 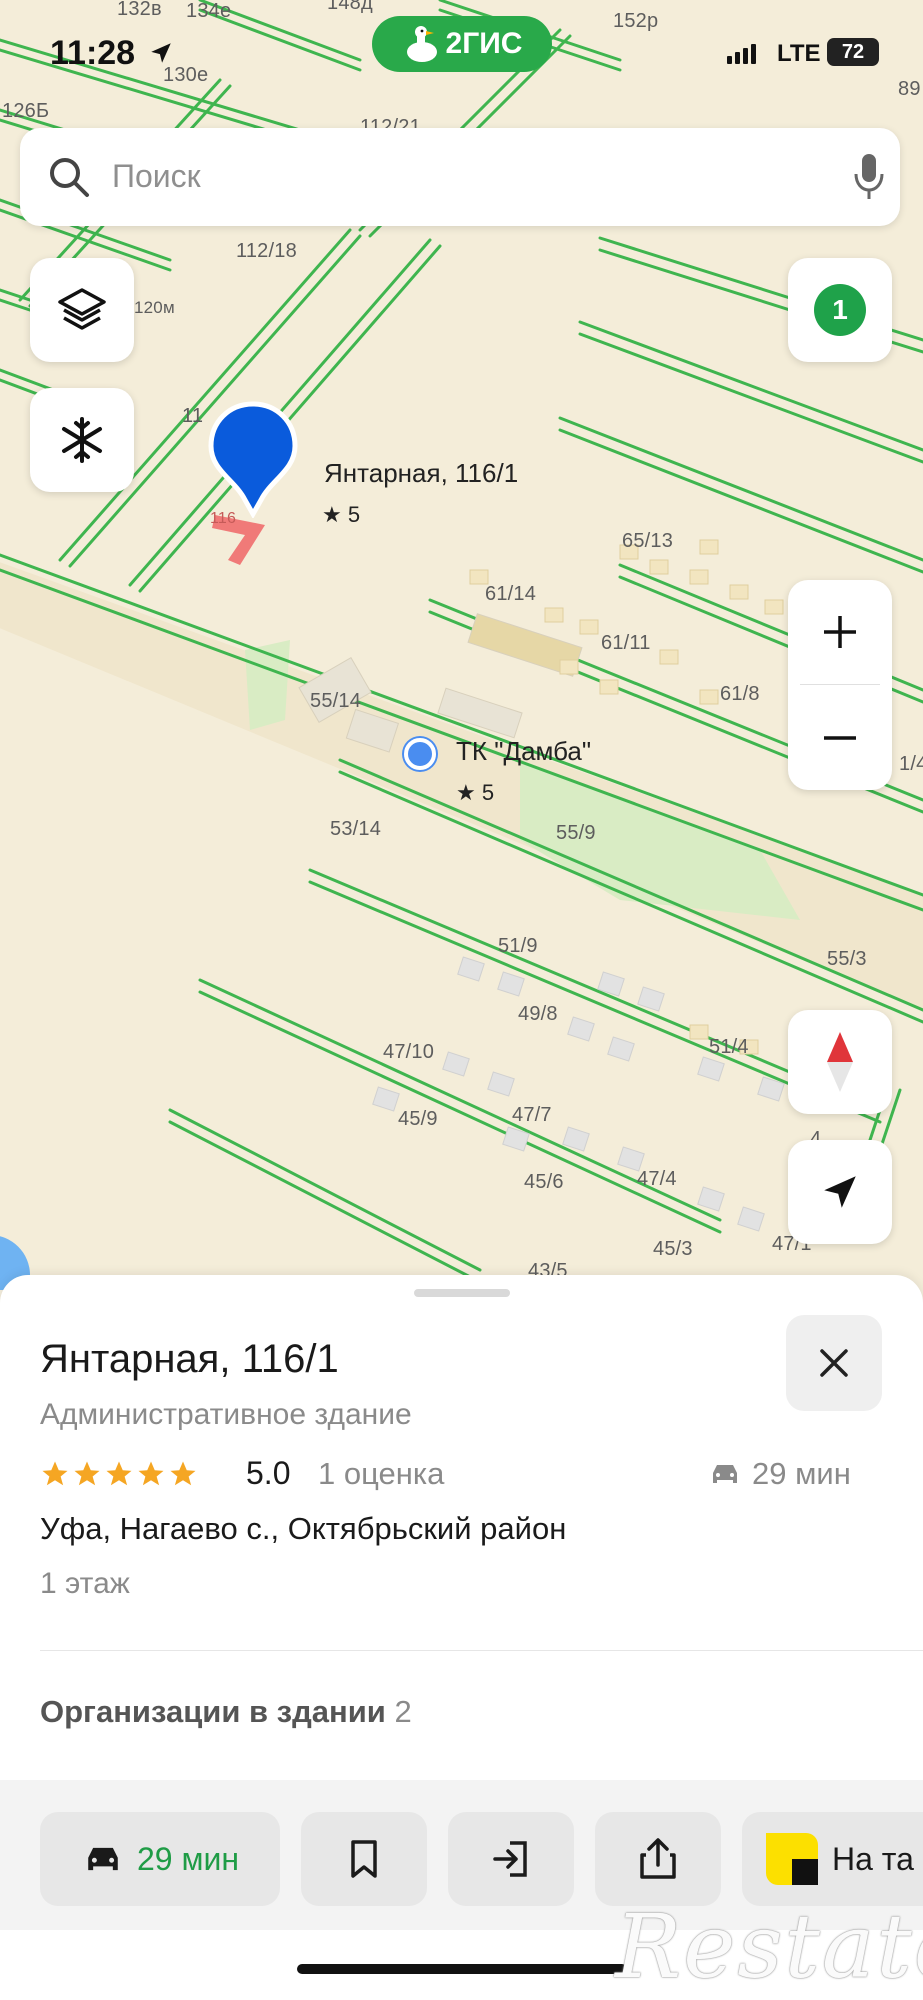 I want to click on status-time: 11:28, so click(x=93, y=53).